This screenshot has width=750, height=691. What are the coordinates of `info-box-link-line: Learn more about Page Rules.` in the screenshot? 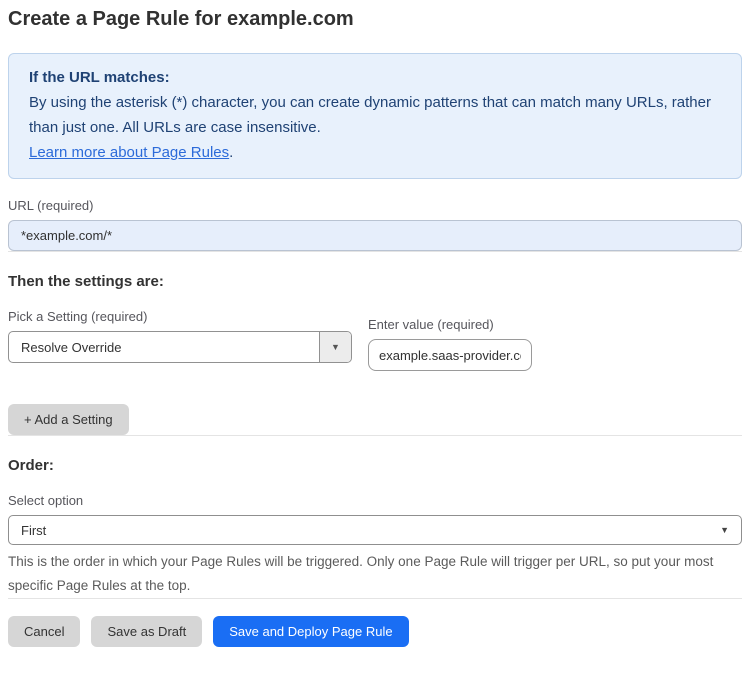 It's located at (375, 152).